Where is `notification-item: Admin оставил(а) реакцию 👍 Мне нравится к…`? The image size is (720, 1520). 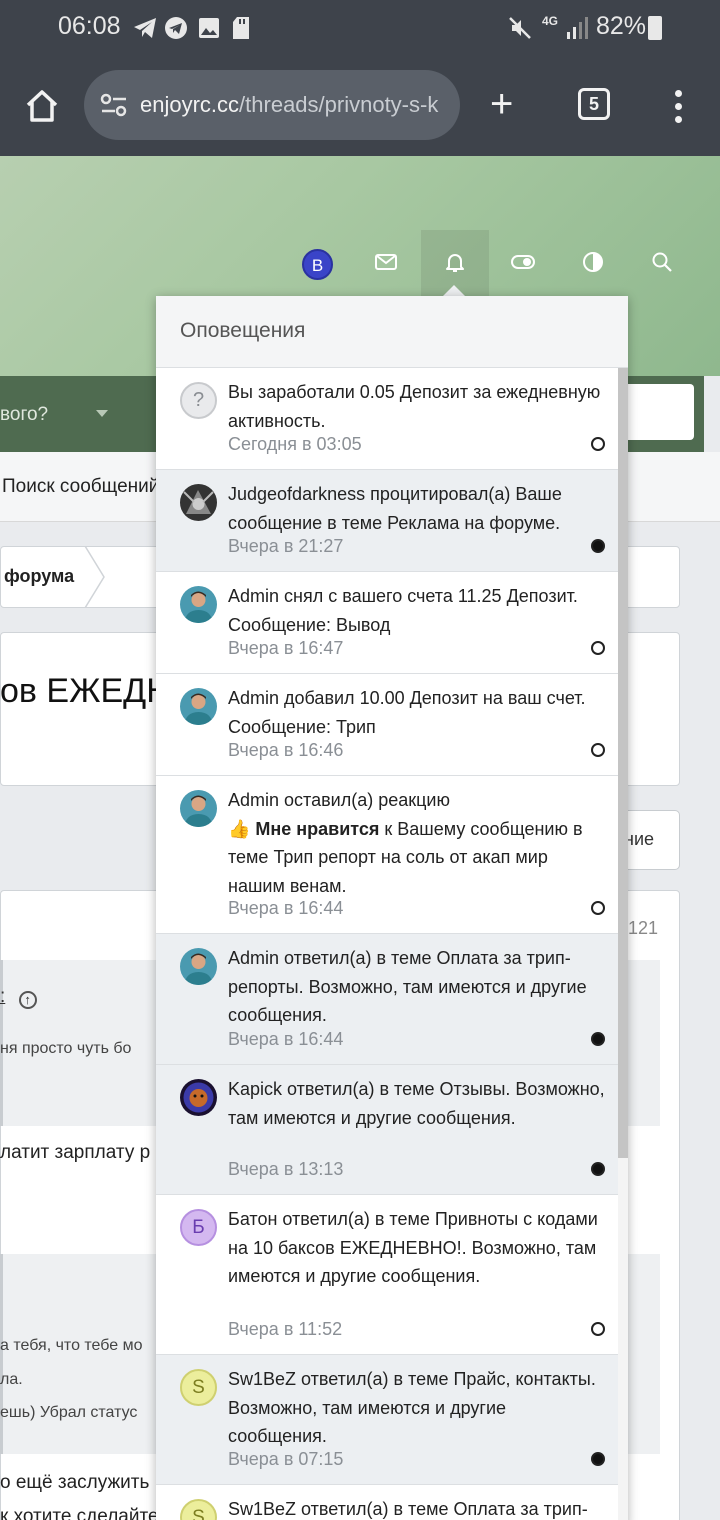
notification-item: Admin оставил(а) реакцию 👍 Мне нравится к… is located at coordinates (387, 855).